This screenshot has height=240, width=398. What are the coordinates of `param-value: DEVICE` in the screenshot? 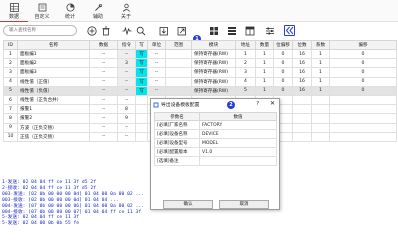 It's located at (238, 134).